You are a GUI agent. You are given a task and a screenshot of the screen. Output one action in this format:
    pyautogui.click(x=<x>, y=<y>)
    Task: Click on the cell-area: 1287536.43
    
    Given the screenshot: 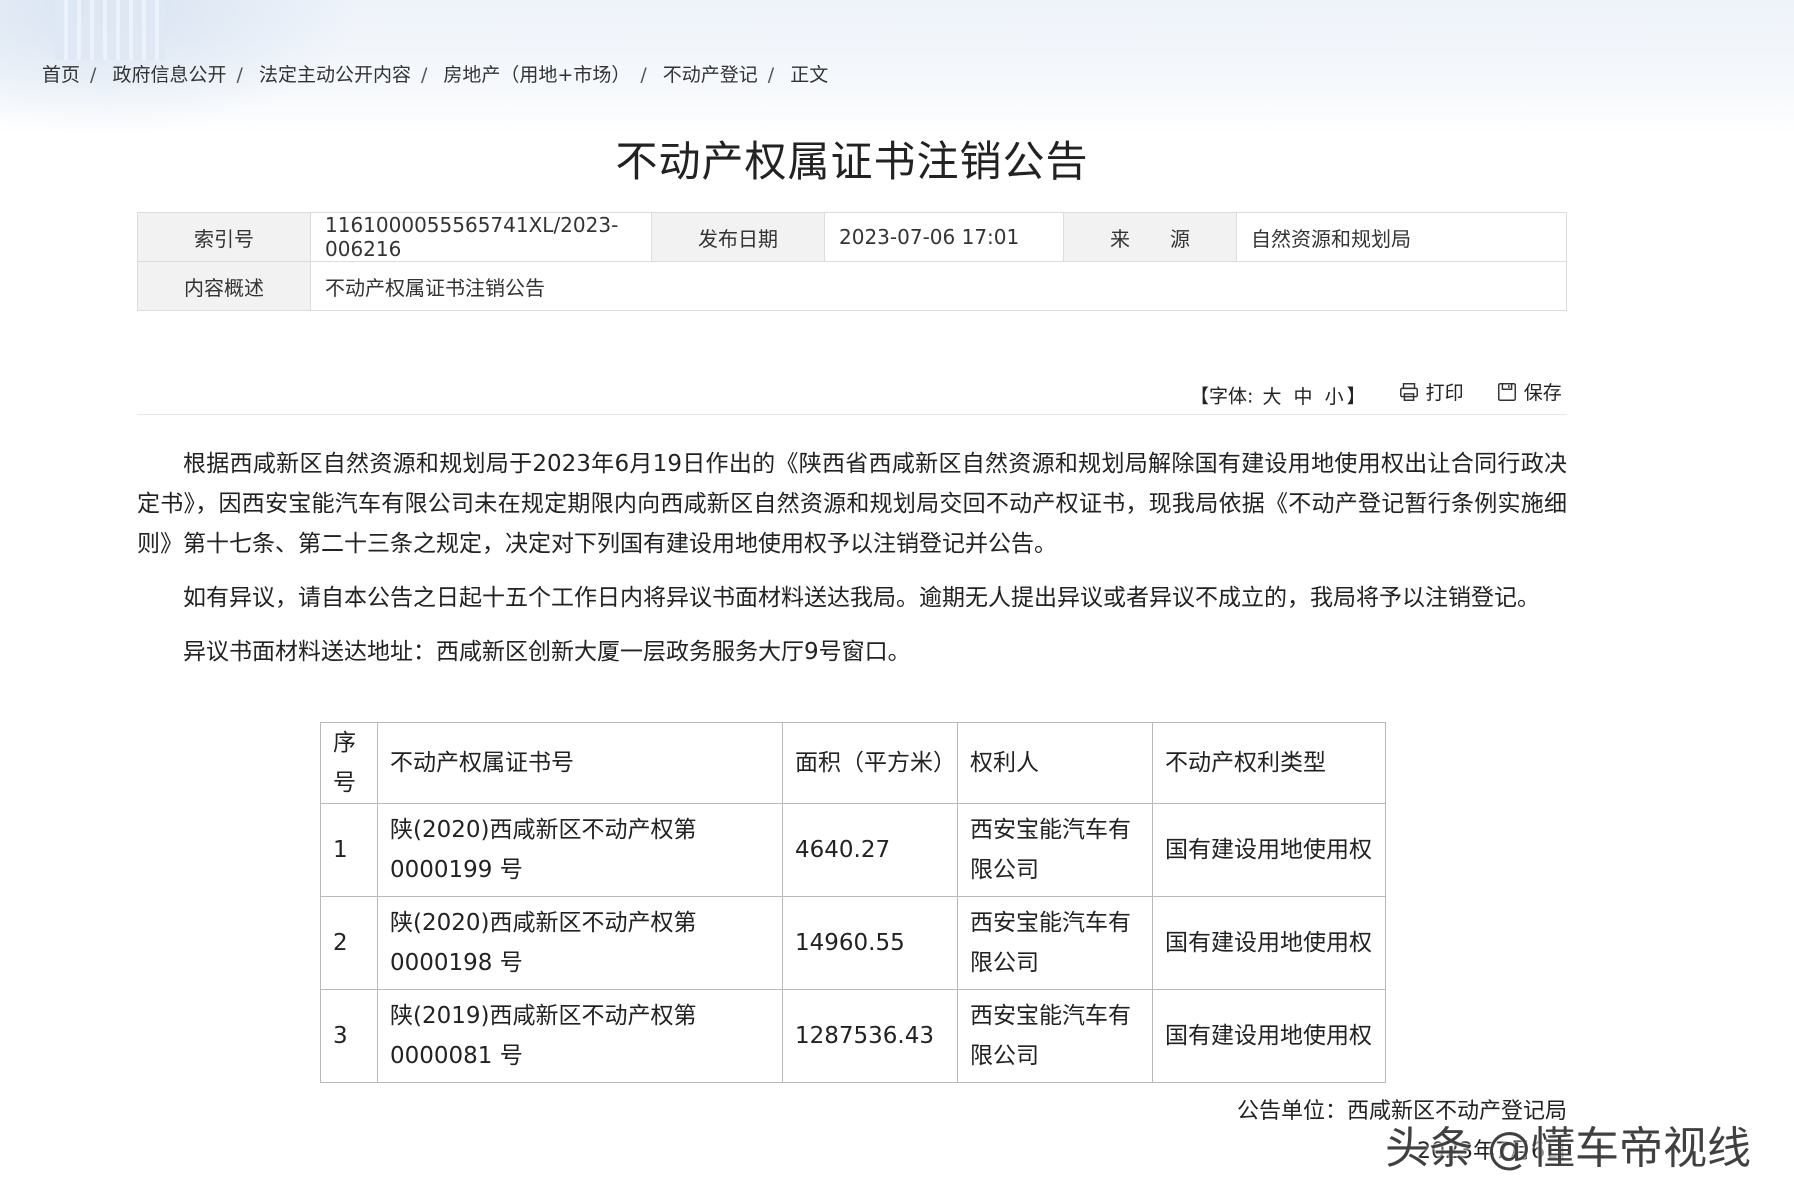 What is the action you would take?
    pyautogui.click(x=870, y=1036)
    